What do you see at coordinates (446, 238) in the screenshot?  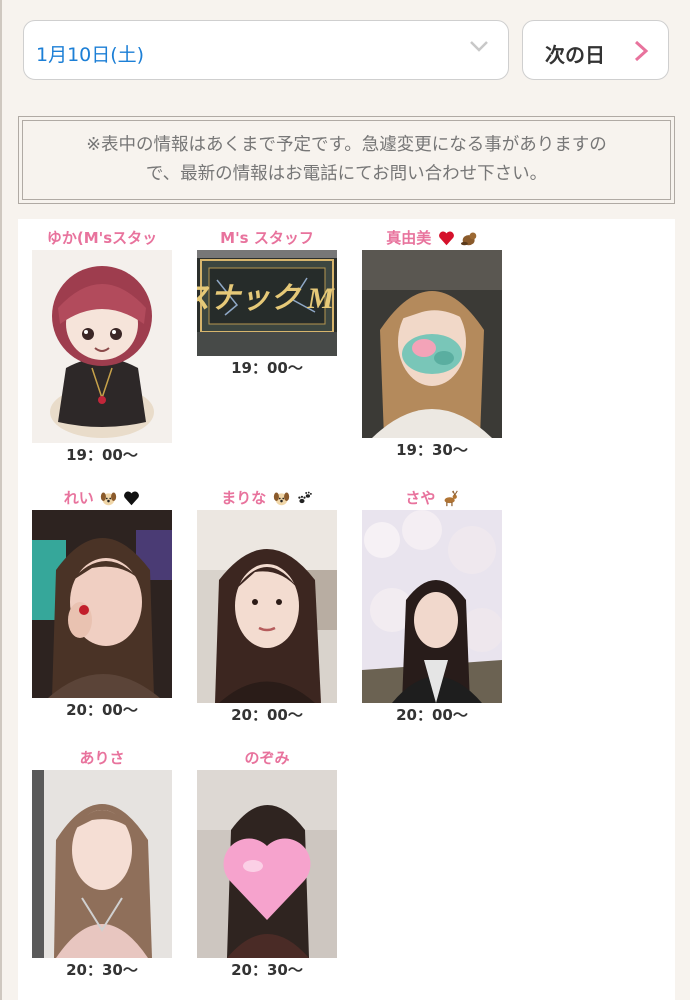 I see `red-heart-icon` at bounding box center [446, 238].